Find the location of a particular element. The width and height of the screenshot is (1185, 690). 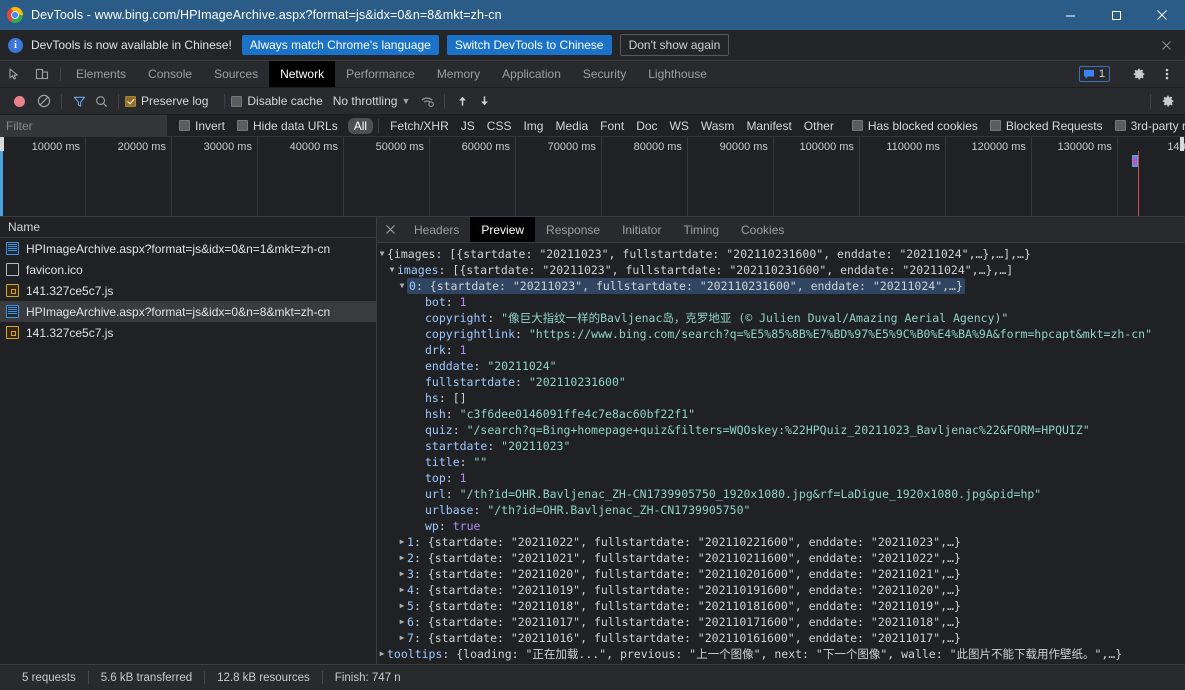

json-key: top is located at coordinates (435, 478).